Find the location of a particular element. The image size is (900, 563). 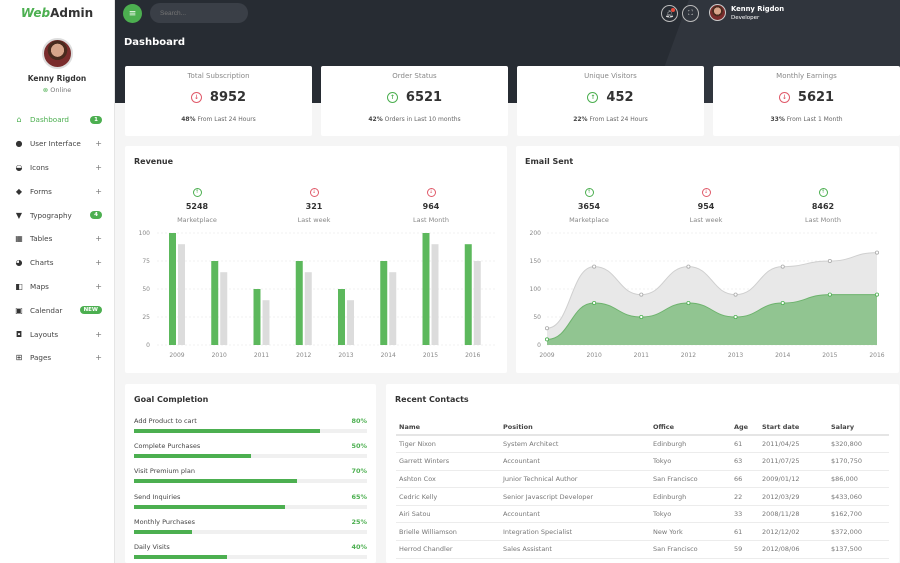

sidebar-item-pages: ⊞ Pages + is located at coordinates (57, 358).